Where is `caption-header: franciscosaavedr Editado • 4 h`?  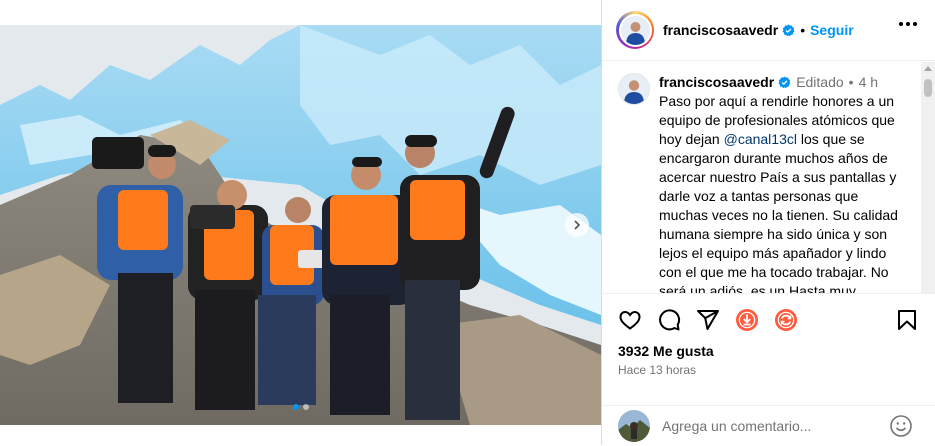 caption-header: franciscosaavedr Editado • 4 h is located at coordinates (779, 82).